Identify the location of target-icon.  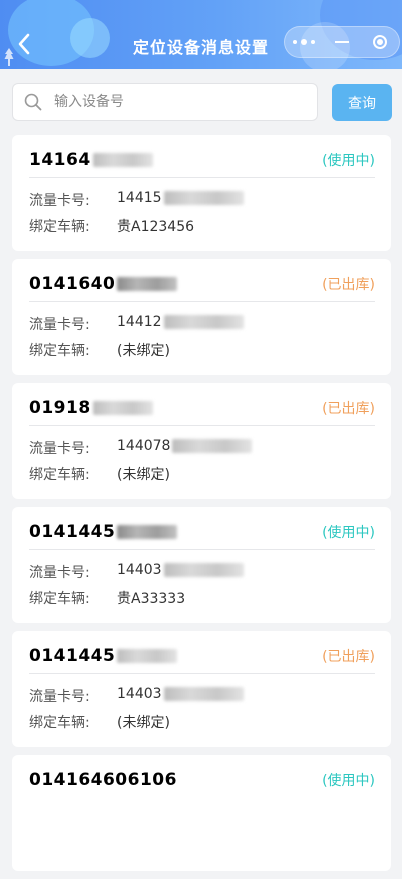
(380, 42).